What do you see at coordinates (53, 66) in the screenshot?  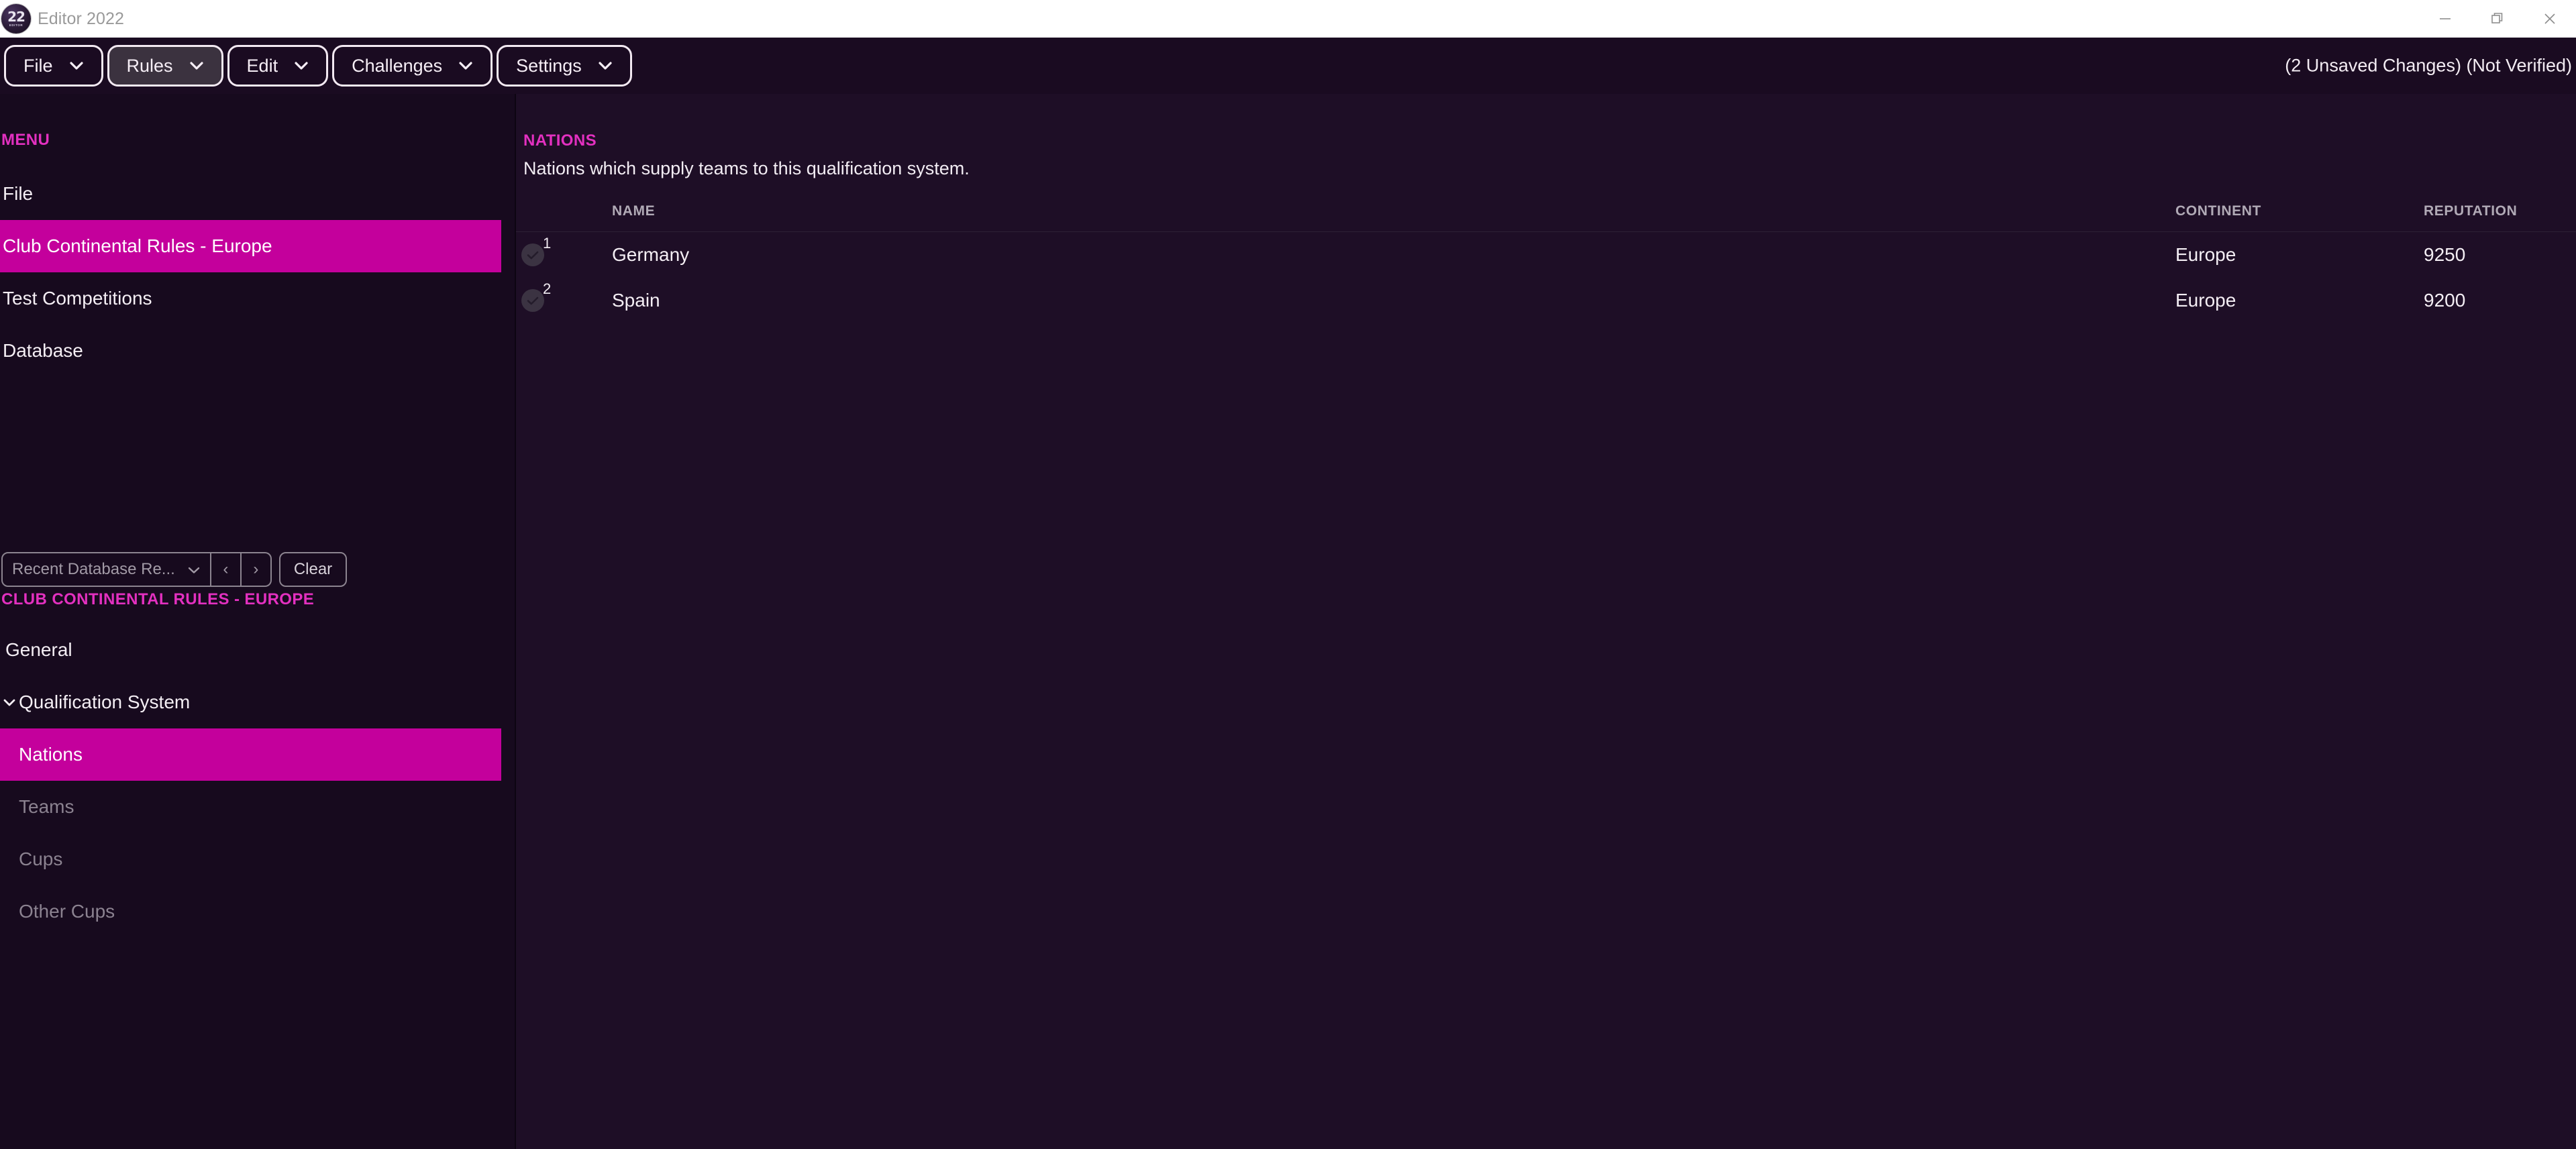 I see `menu-button-file: File` at bounding box center [53, 66].